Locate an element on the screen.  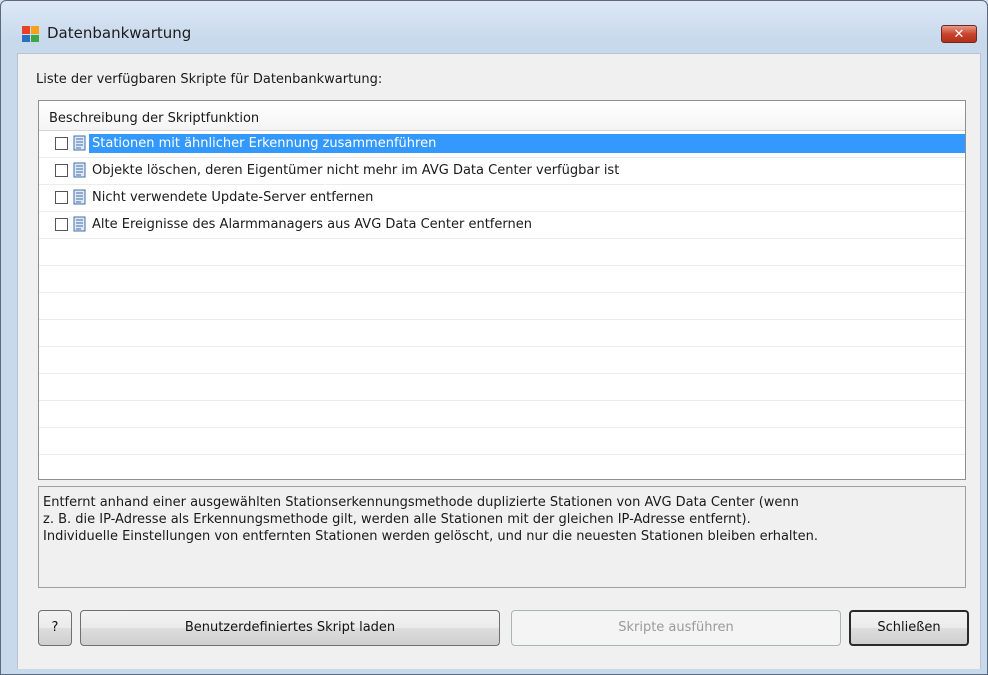
list-item-label: Nicht verwendete Update-Server entfernen is located at coordinates (233, 197).